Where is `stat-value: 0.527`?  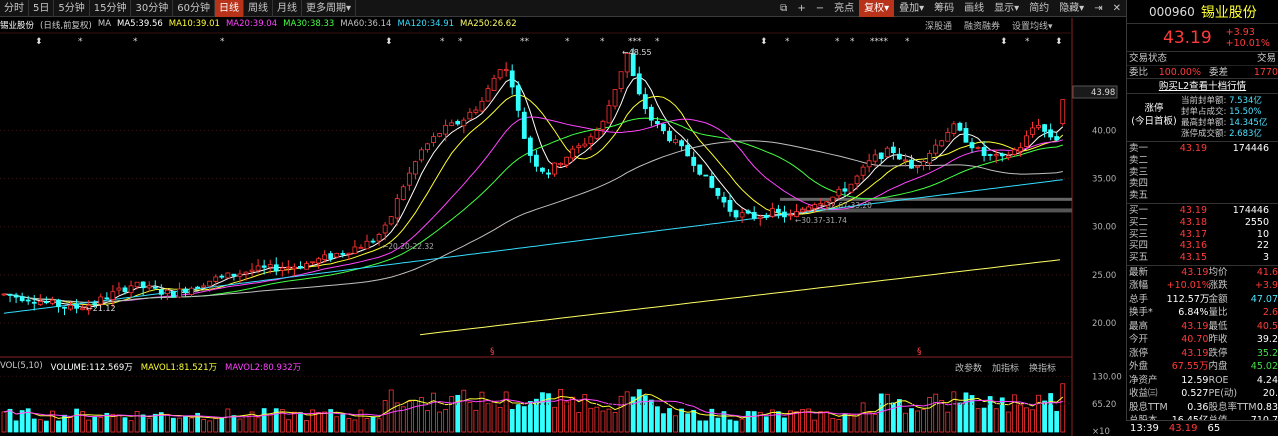 stat-value: 0.527 is located at coordinates (1195, 394).